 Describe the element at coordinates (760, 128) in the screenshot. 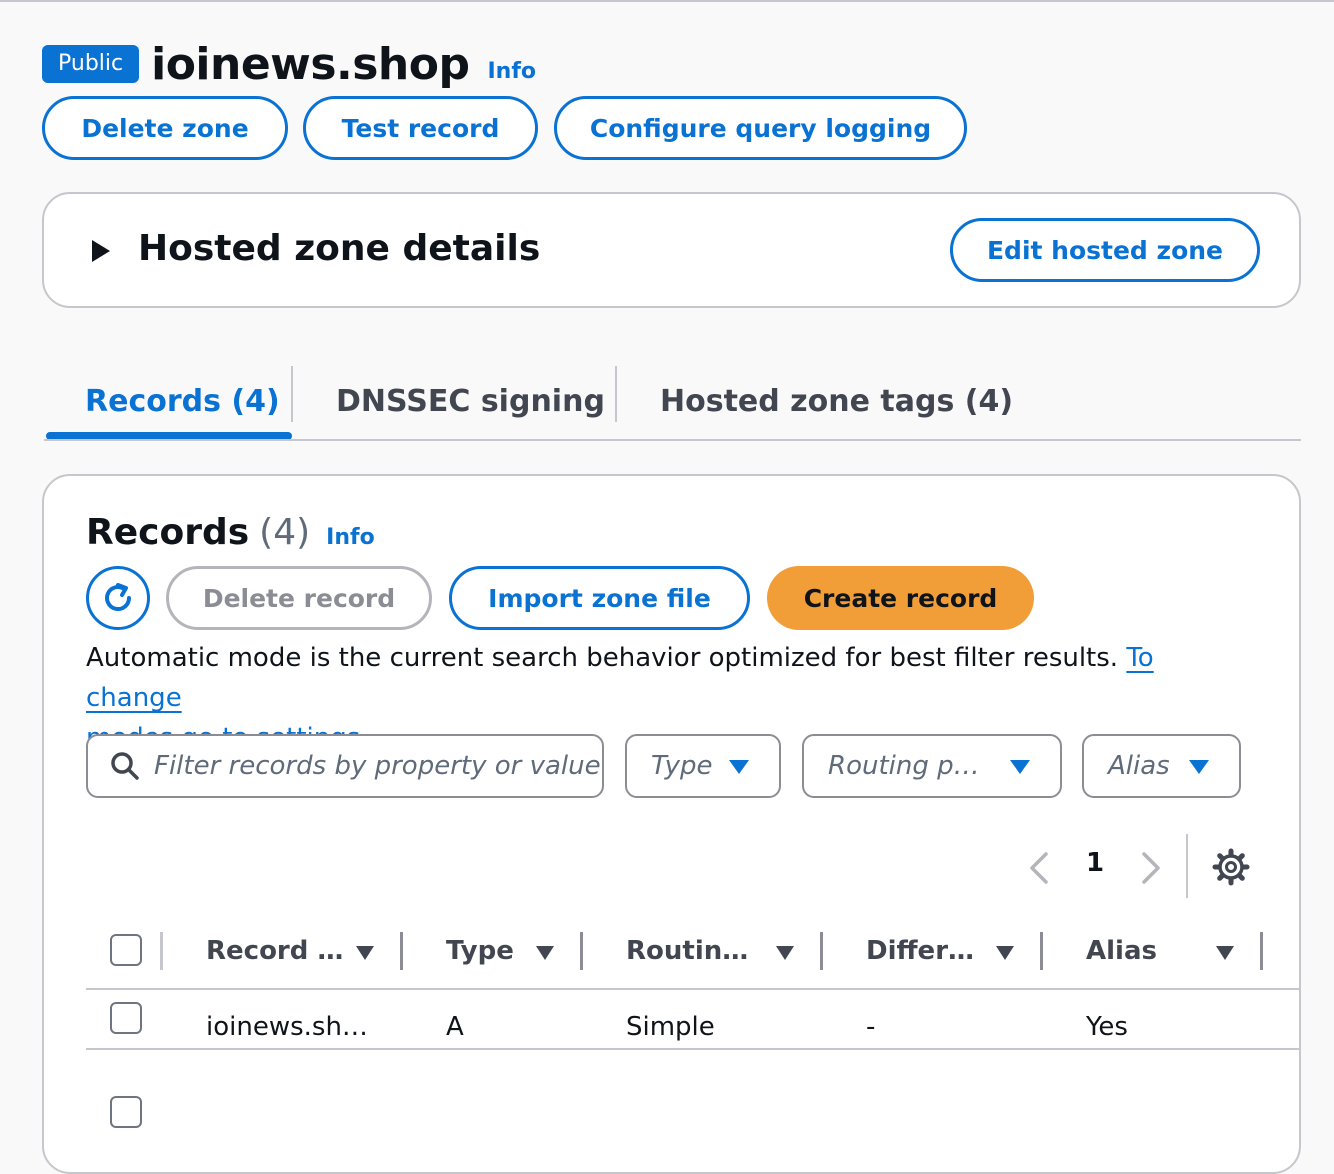

I see `configure-query-logging-button: Configure query logging` at that location.